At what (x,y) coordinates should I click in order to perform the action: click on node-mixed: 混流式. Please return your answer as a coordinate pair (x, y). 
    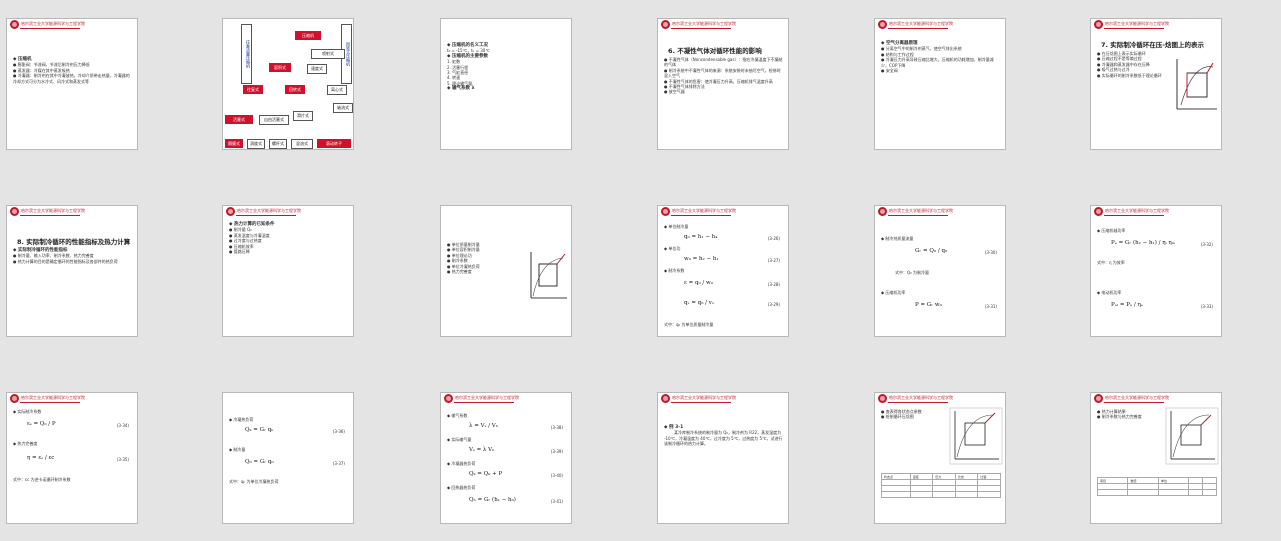
    Looking at the image, I should click on (302, 144).